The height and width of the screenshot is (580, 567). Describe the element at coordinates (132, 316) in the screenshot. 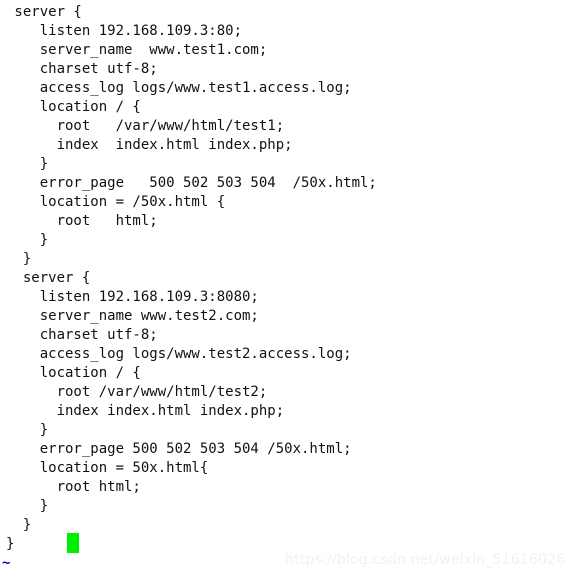

I see `code-line: server_name www.test2.com;` at that location.